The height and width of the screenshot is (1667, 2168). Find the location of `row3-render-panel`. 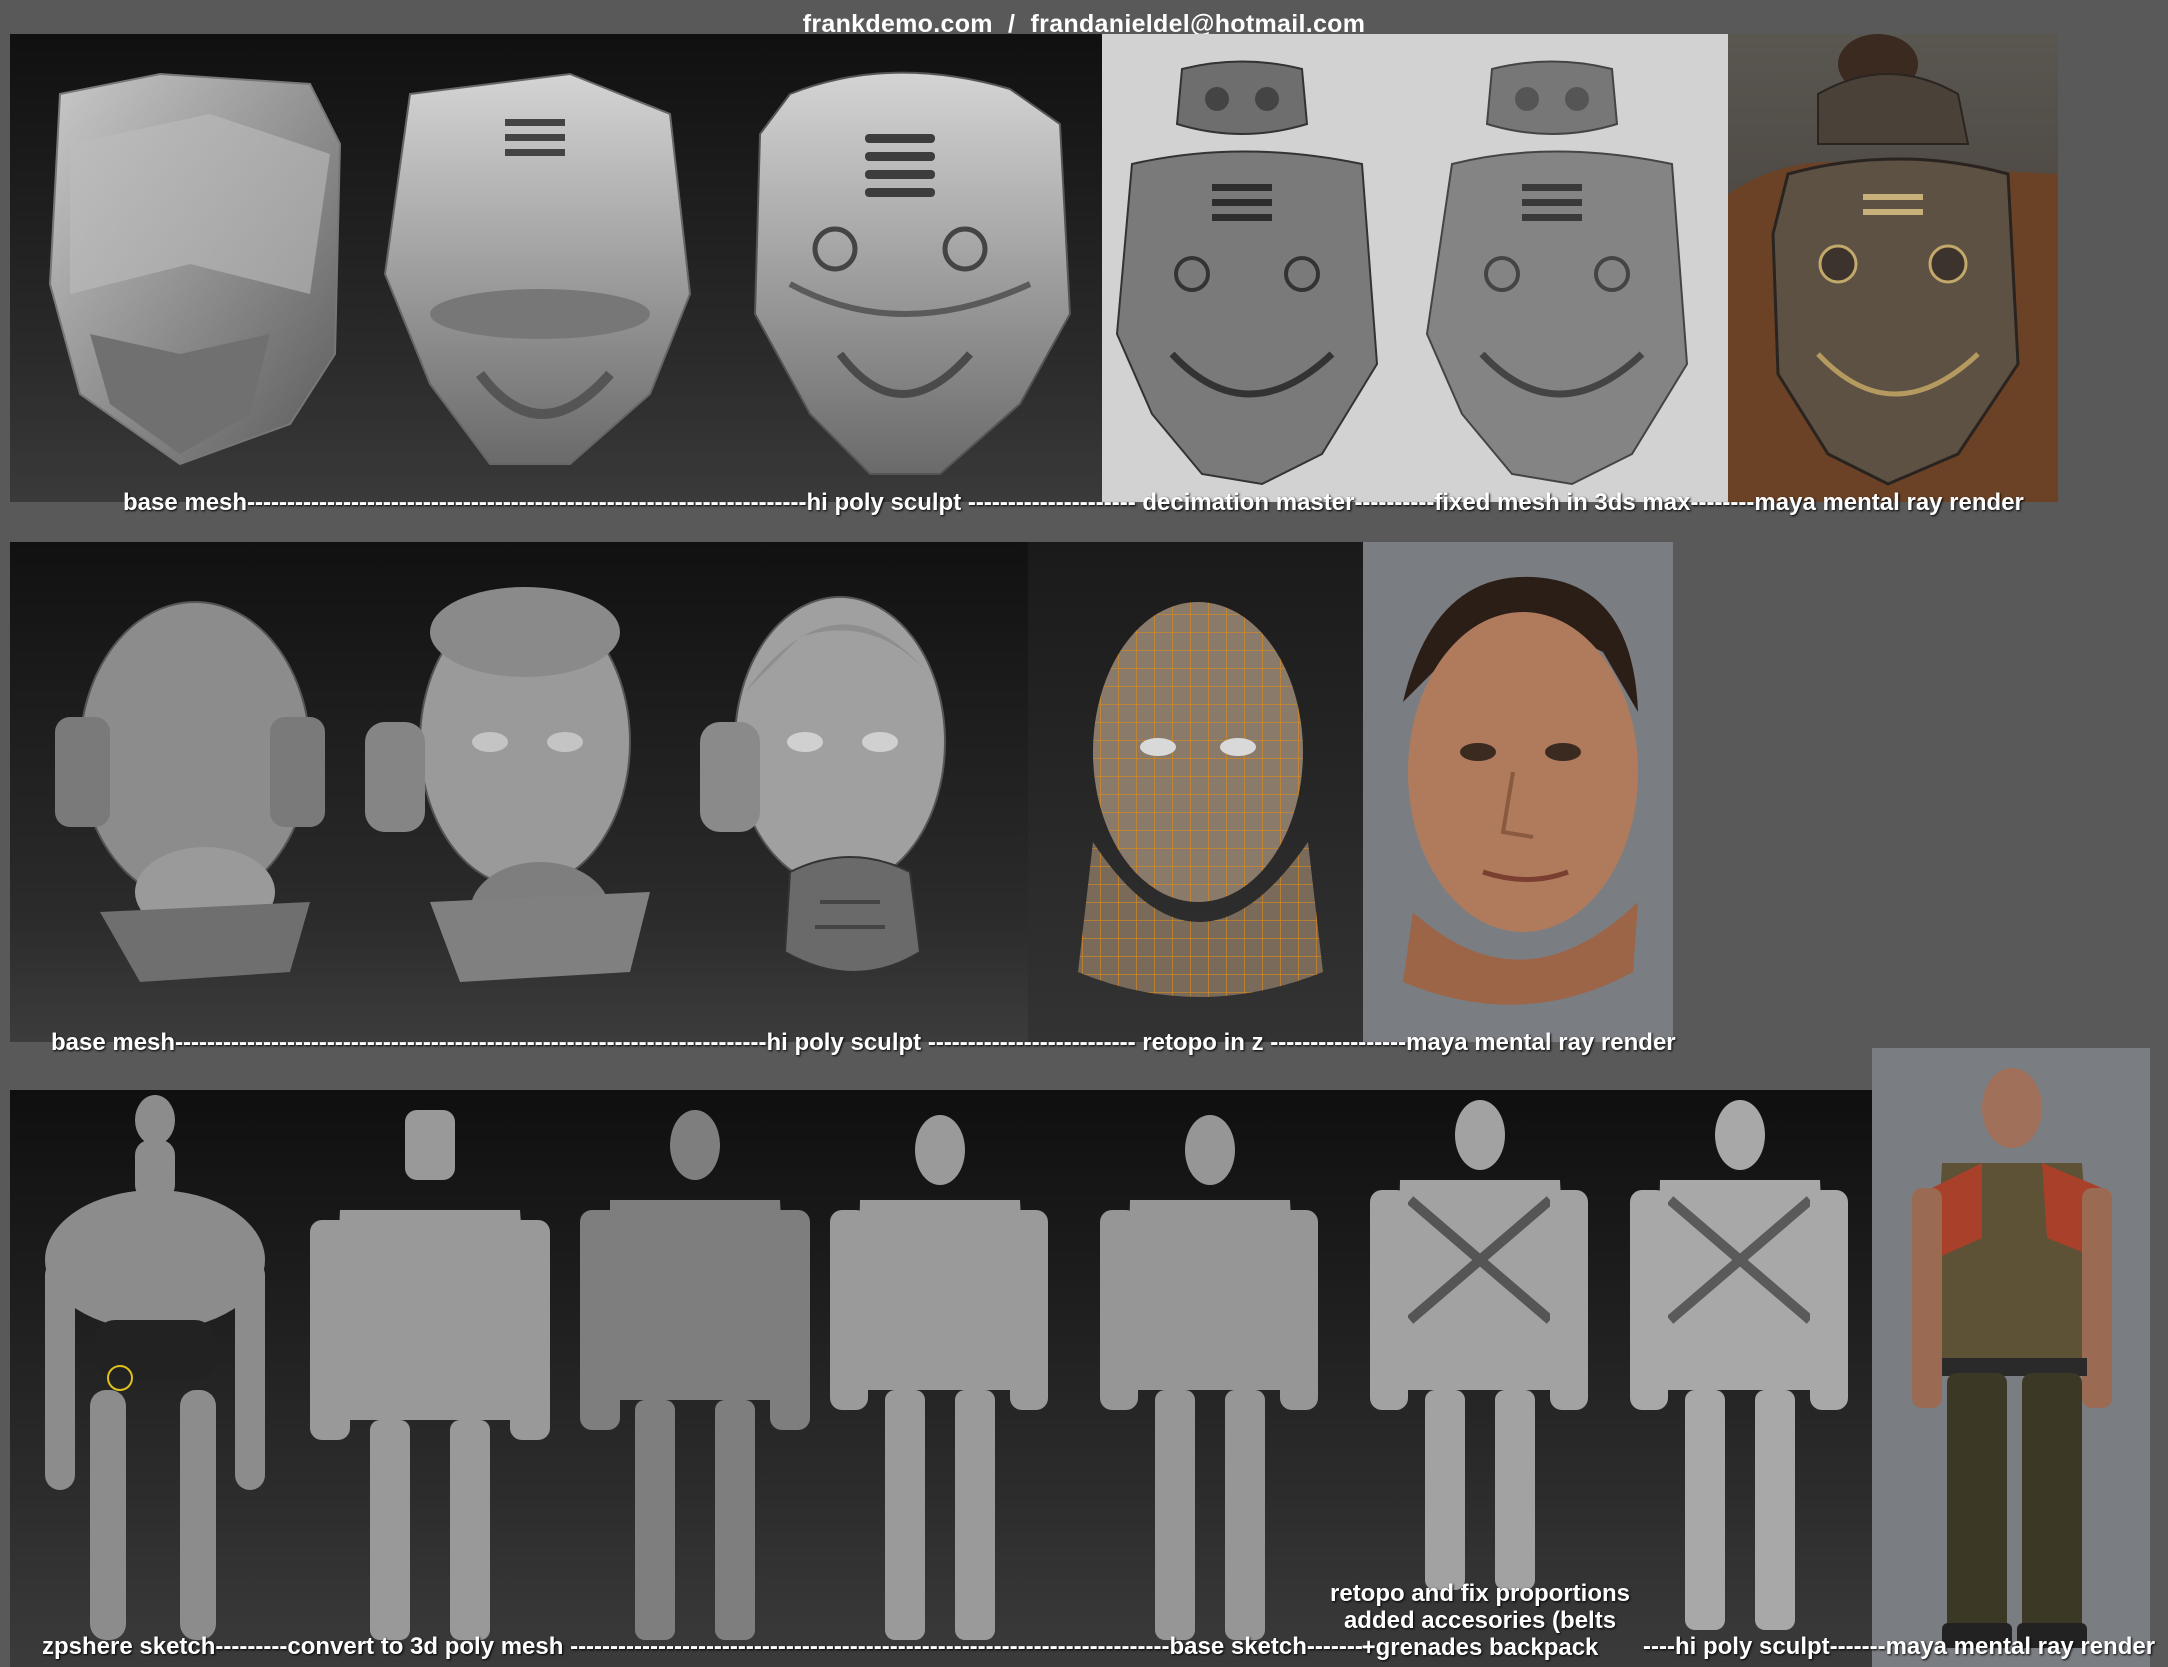

row3-render-panel is located at coordinates (2011, 1357).